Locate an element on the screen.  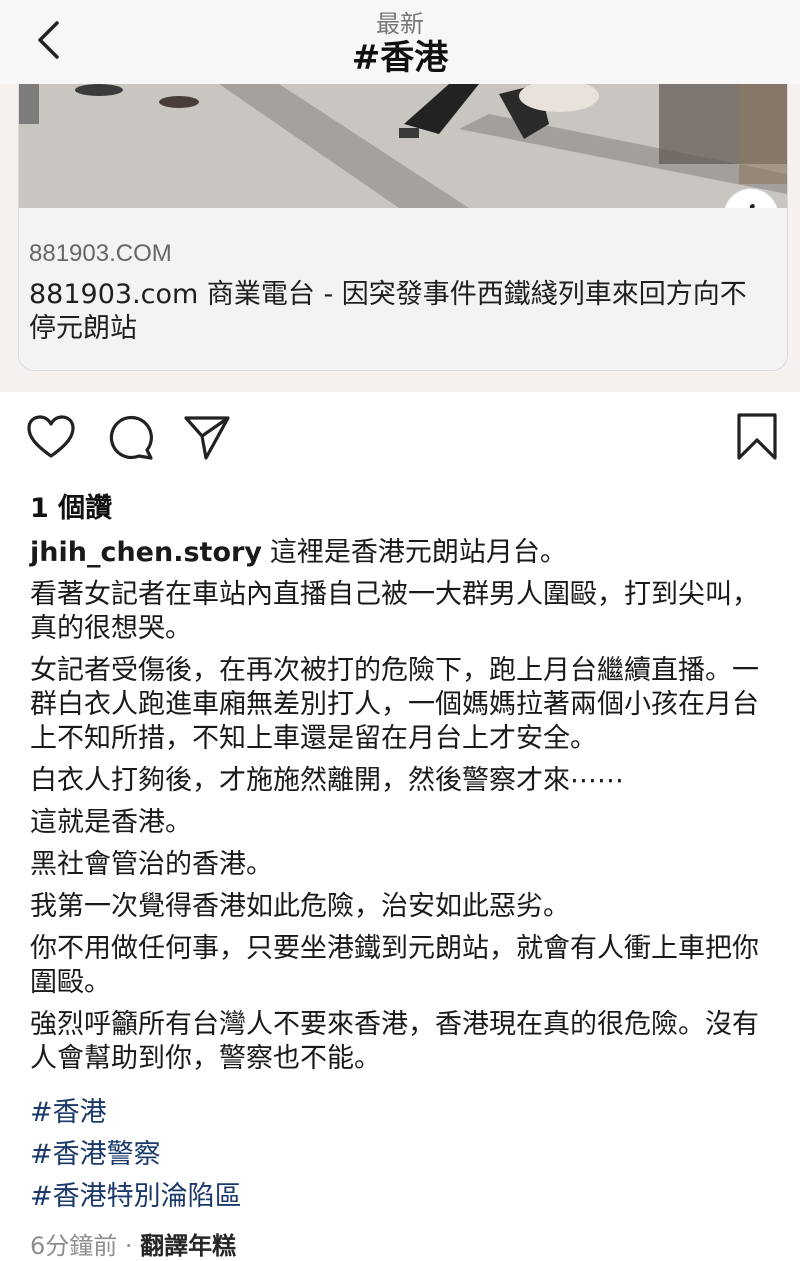
comment-icon is located at coordinates (131, 437).